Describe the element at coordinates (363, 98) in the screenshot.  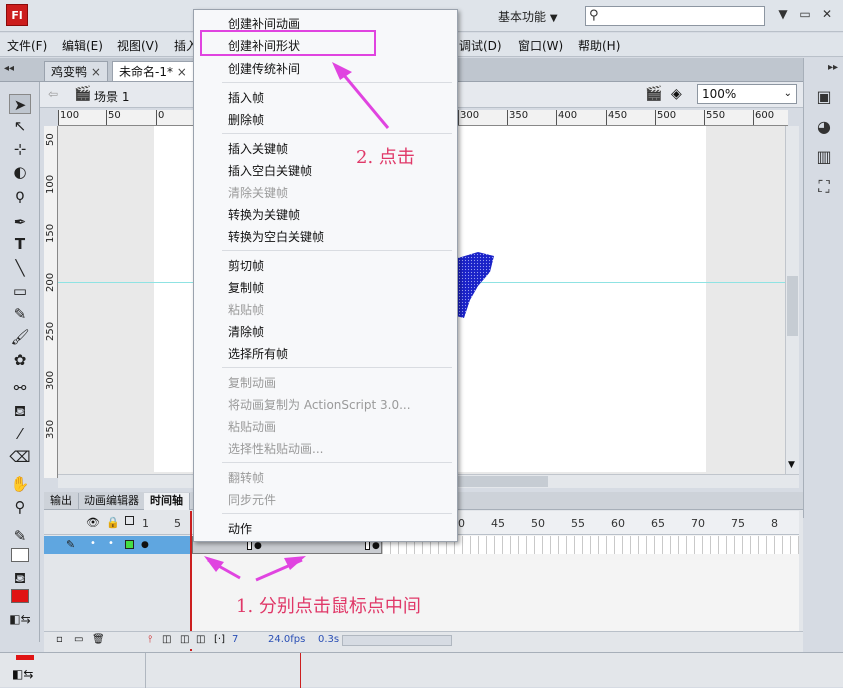
I see `arrow-line` at that location.